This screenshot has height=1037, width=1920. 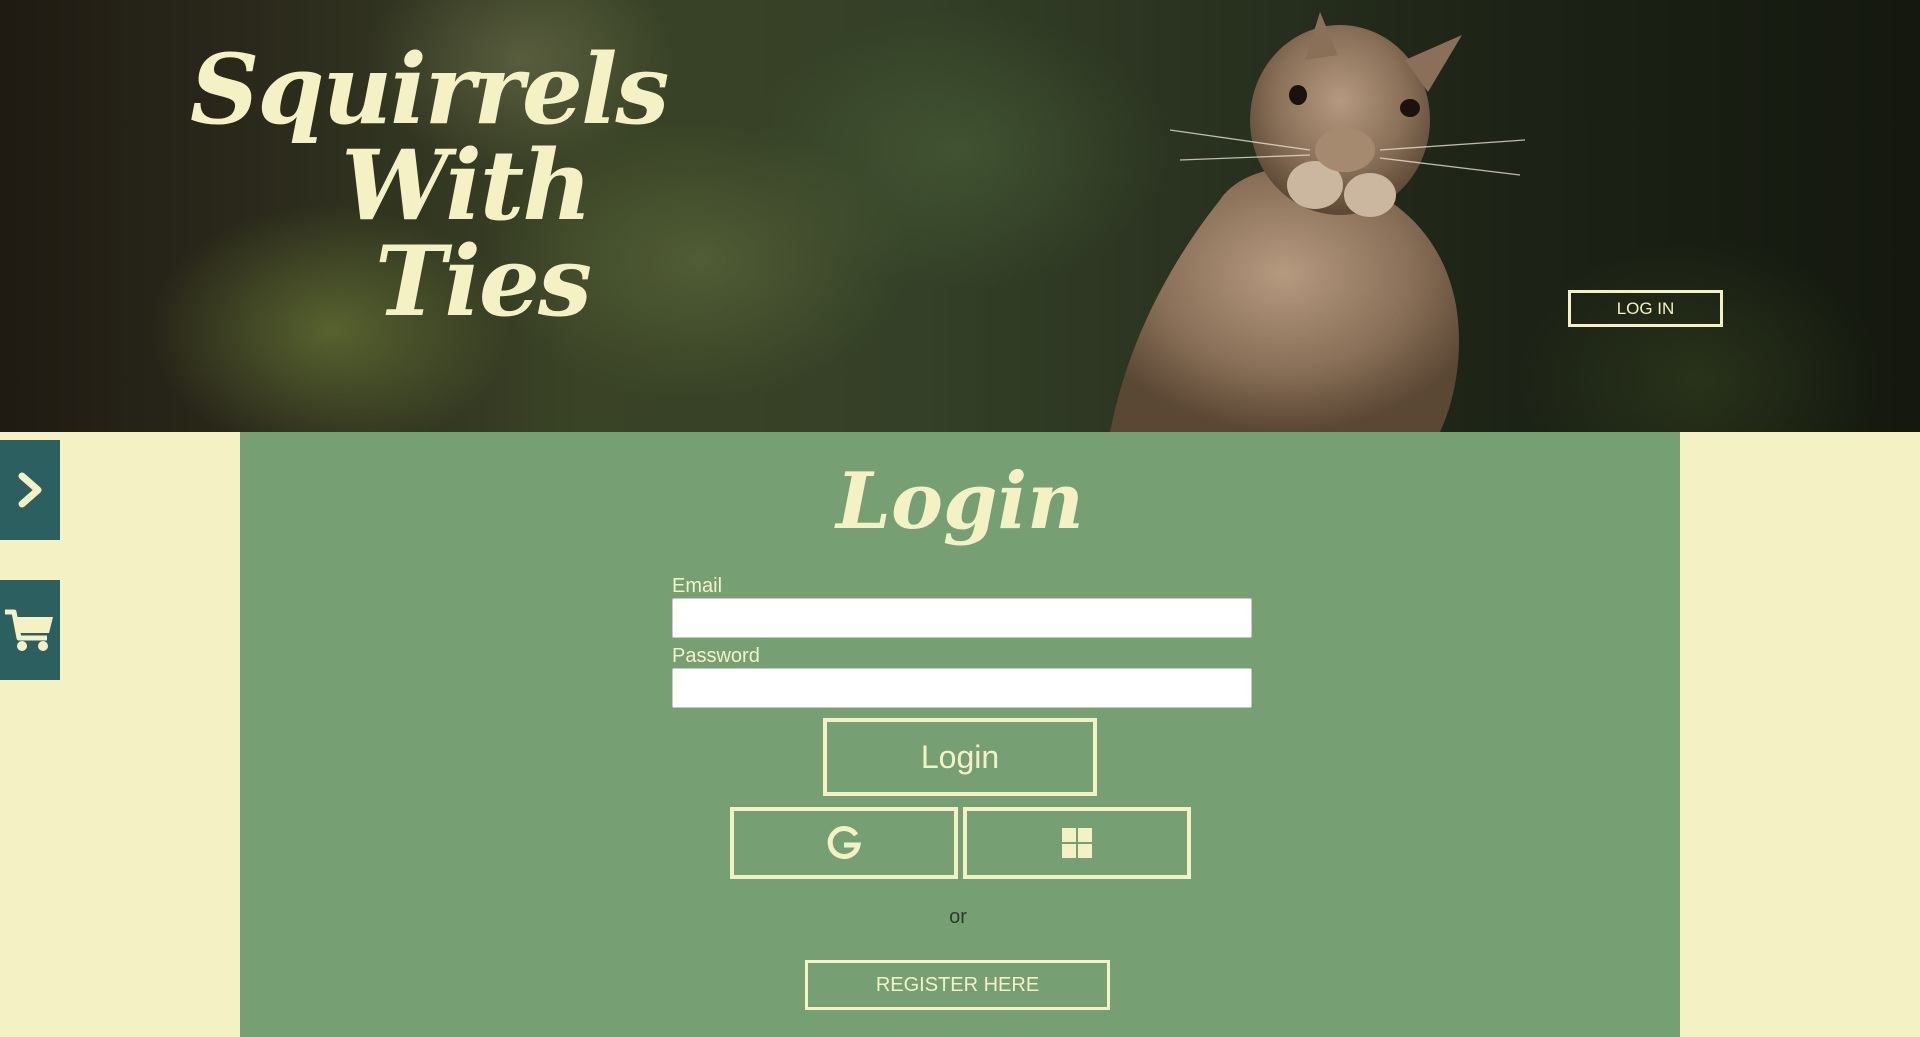 I want to click on google-login-button, so click(x=844, y=843).